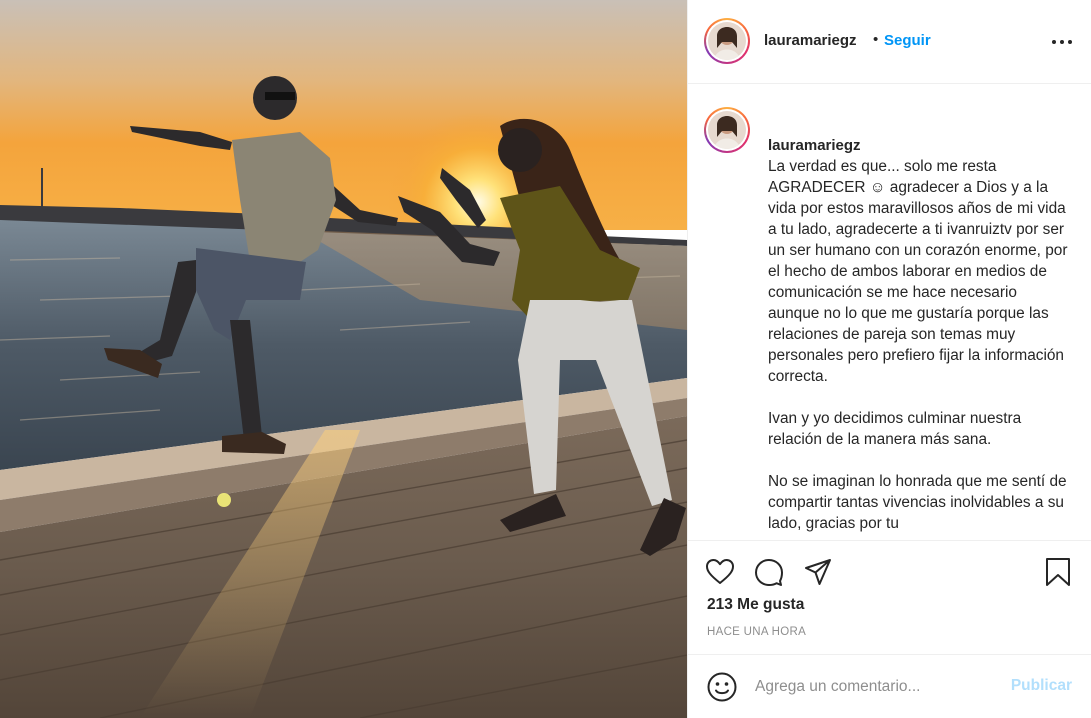  I want to click on post-header: lauramariegz • Seguir, so click(889, 42).